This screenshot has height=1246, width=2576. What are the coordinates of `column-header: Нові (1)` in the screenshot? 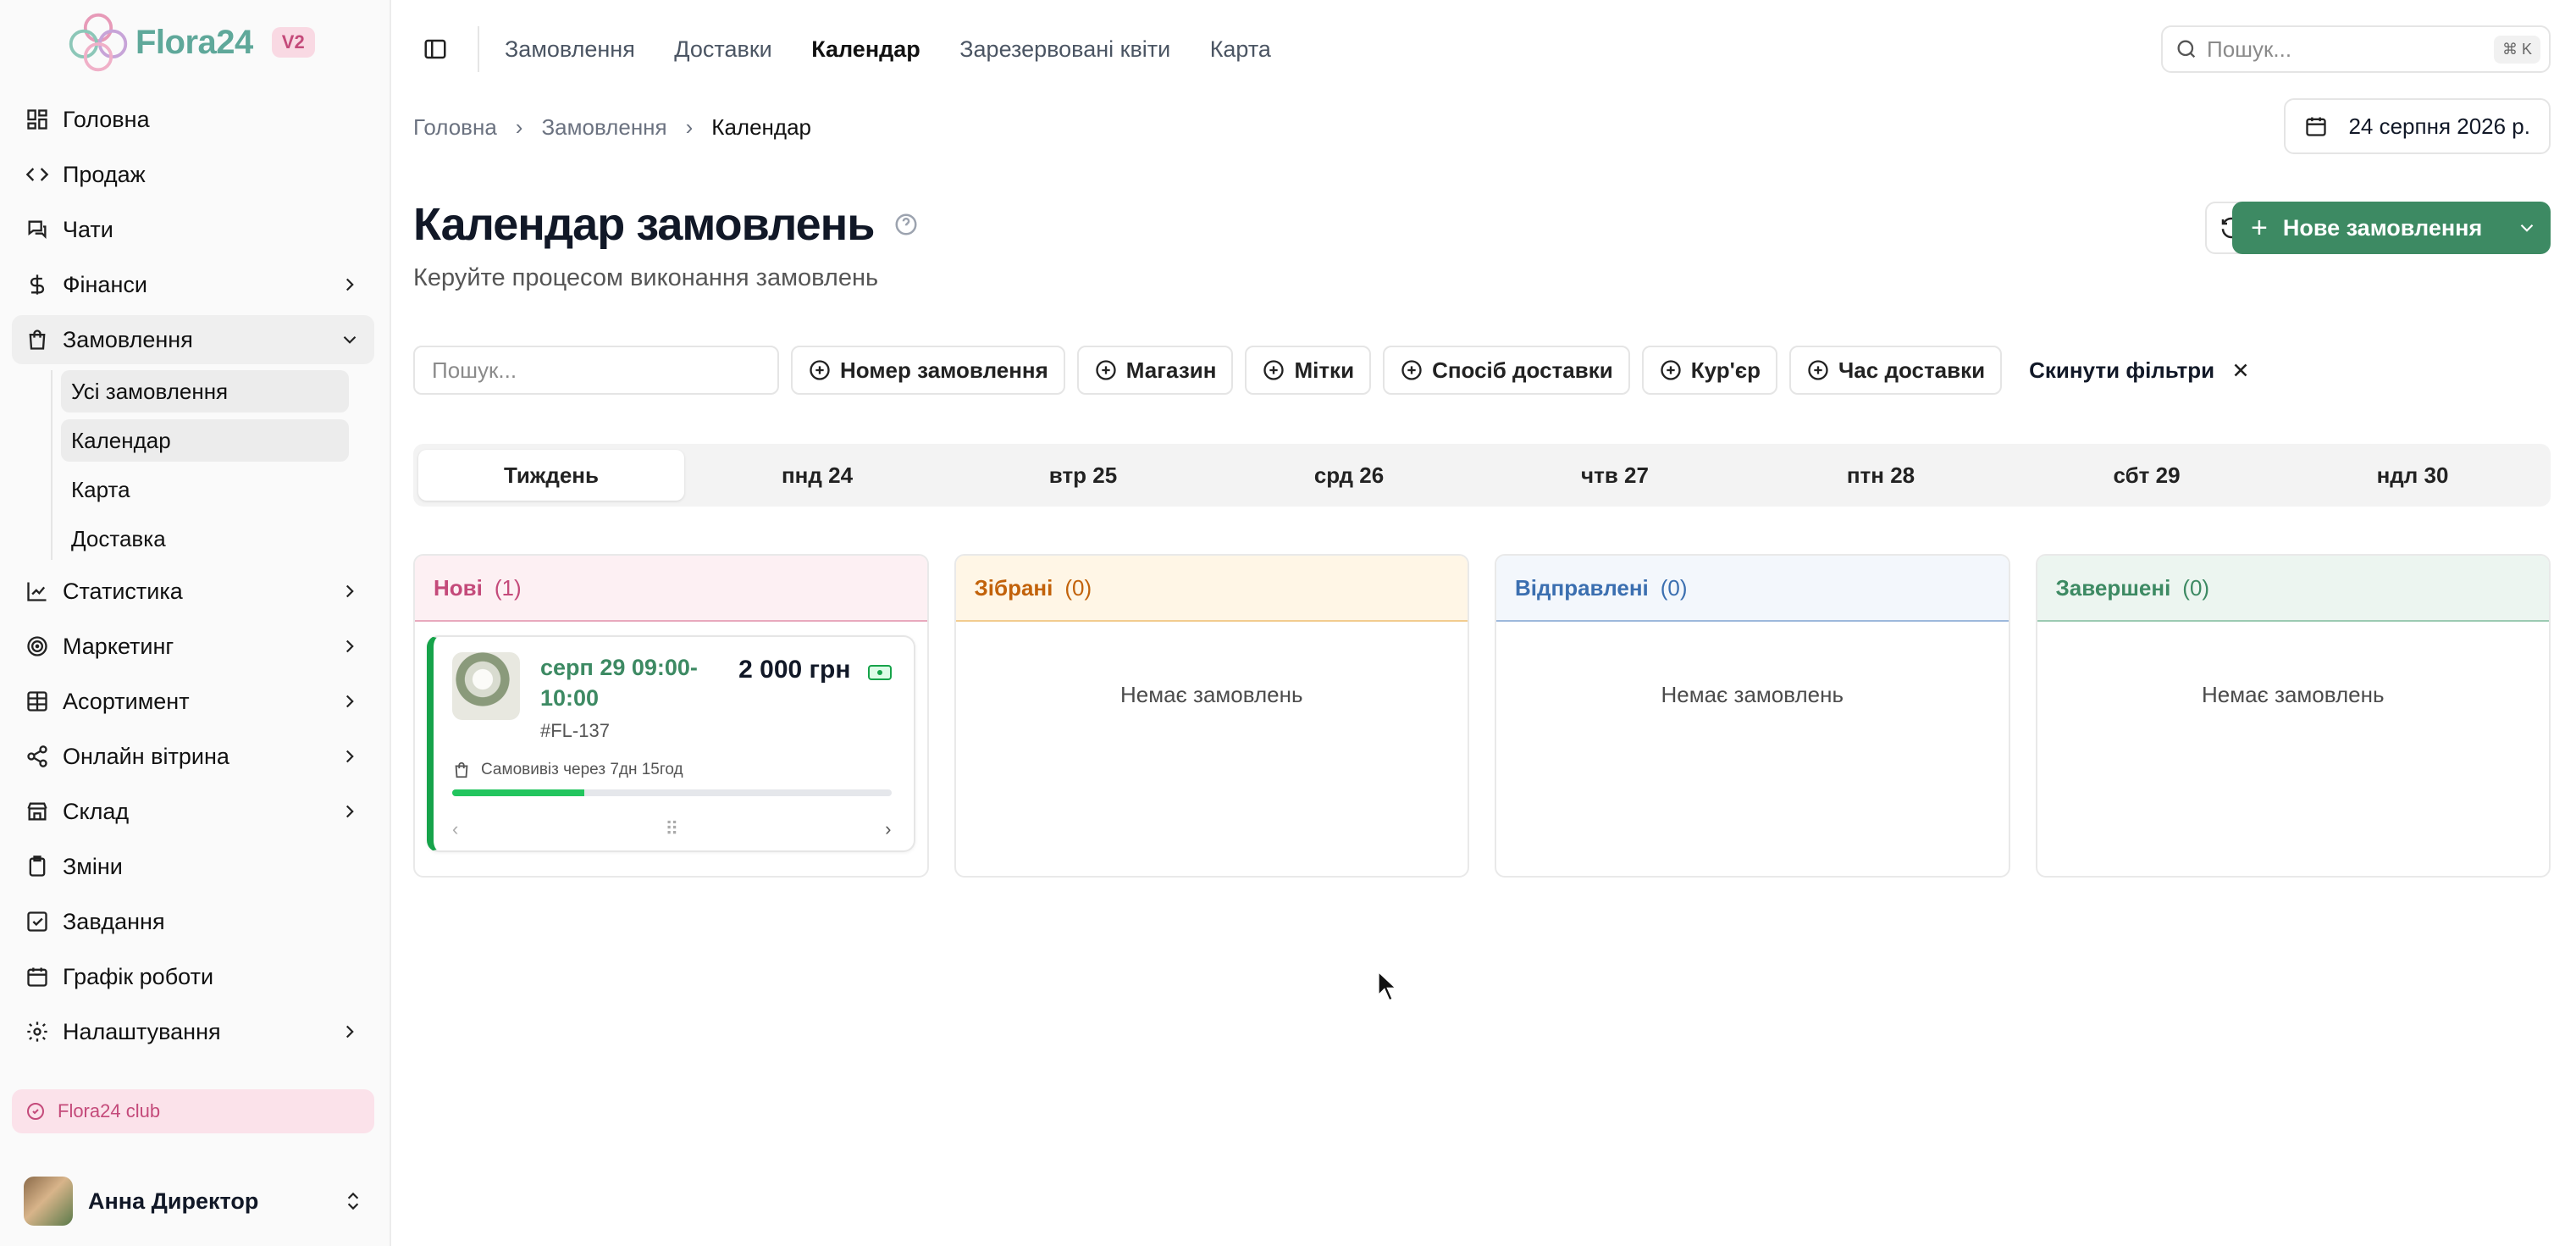 It's located at (671, 589).